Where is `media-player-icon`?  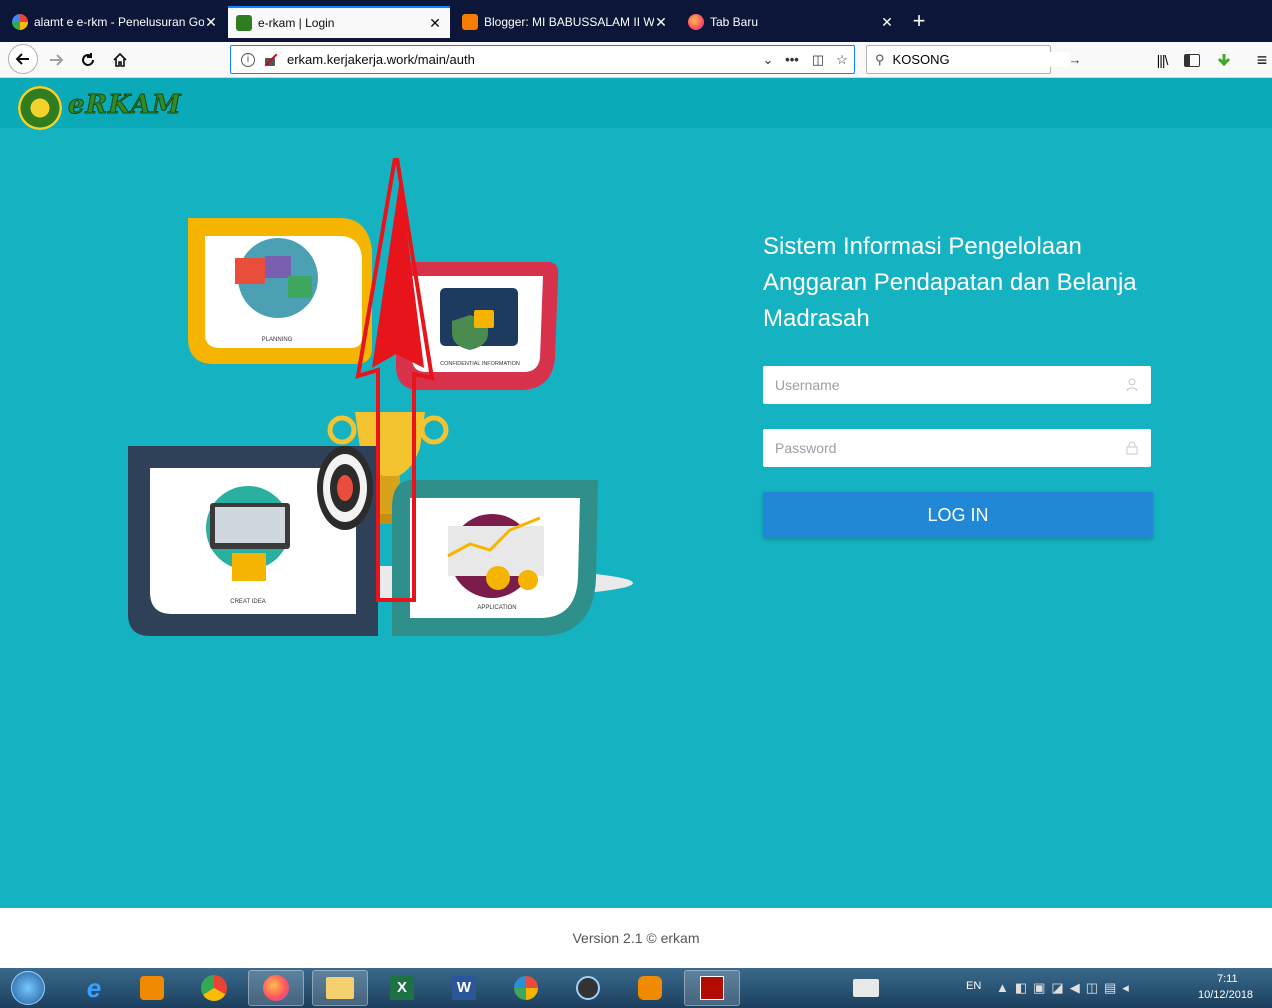
media-player-icon is located at coordinates (152, 988).